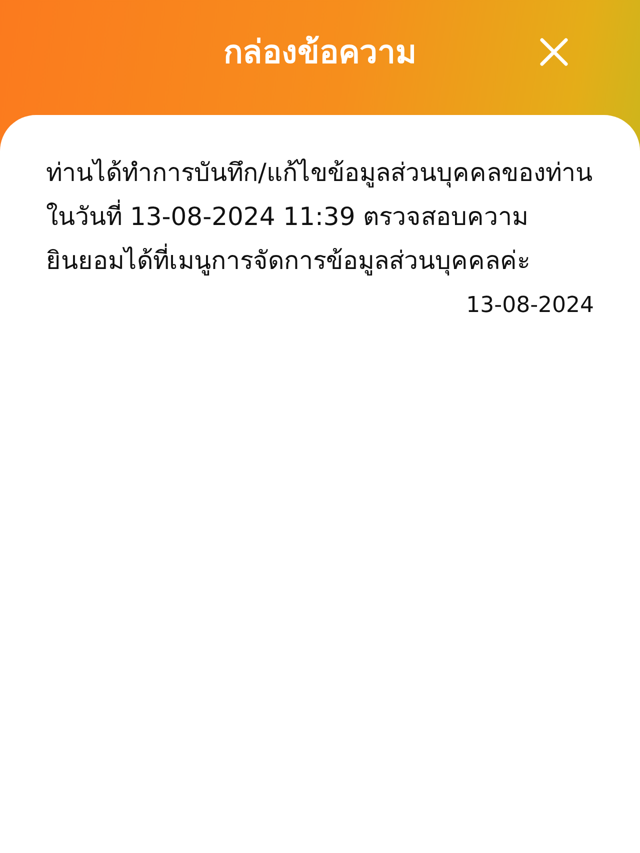 The height and width of the screenshot is (853, 640). I want to click on header-title: กล่องข้อความ, so click(320, 52).